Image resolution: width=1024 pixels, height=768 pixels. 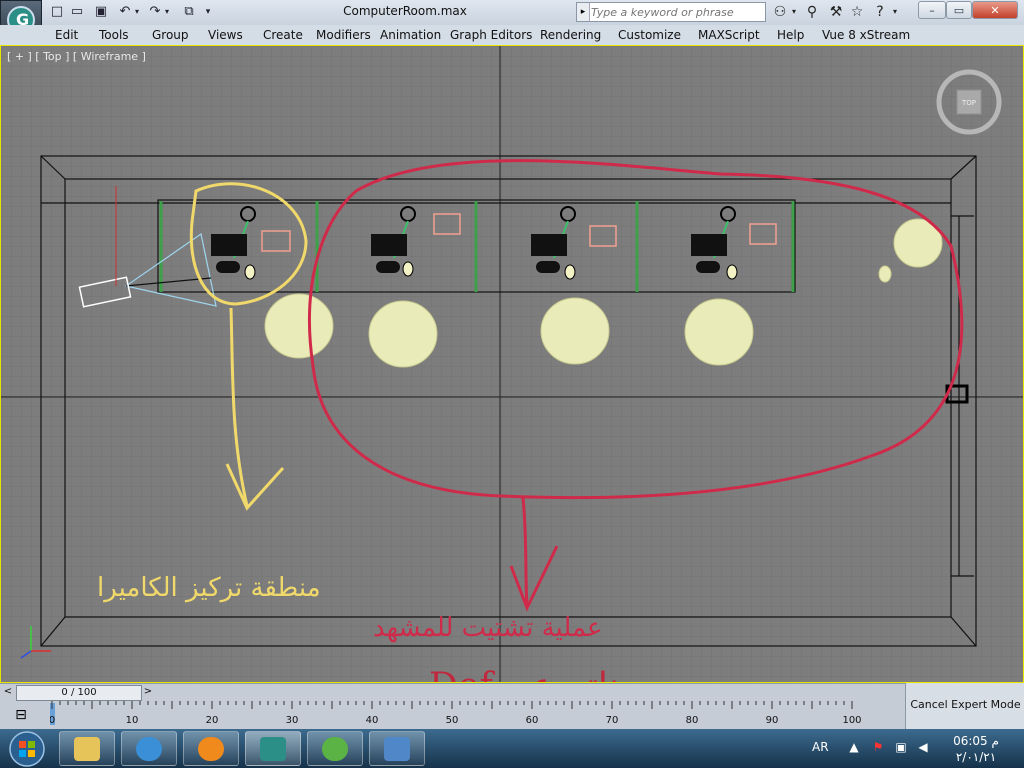 I want to click on taskbar-explorer, so click(x=87, y=748).